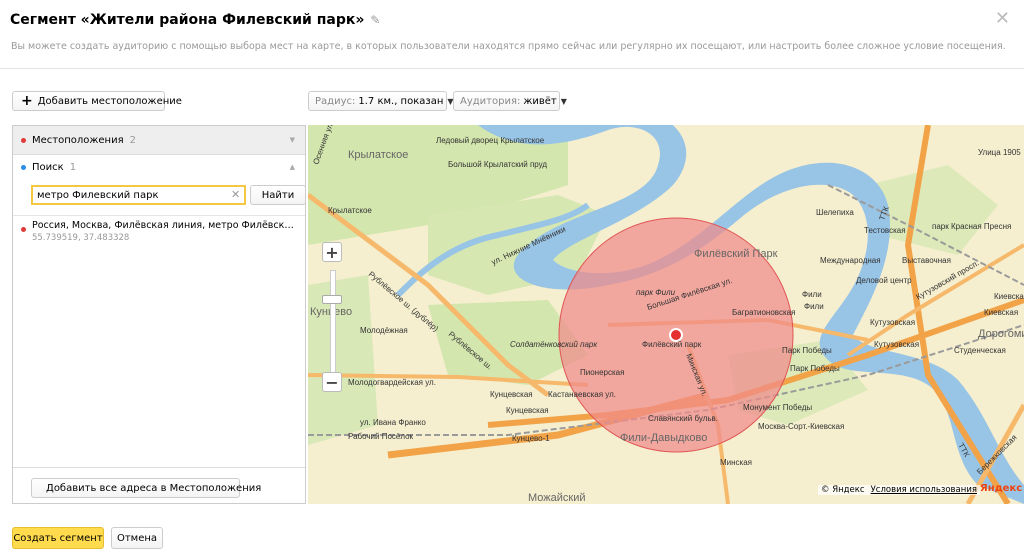  Describe the element at coordinates (138, 195) in the screenshot. I see `search-input` at that location.